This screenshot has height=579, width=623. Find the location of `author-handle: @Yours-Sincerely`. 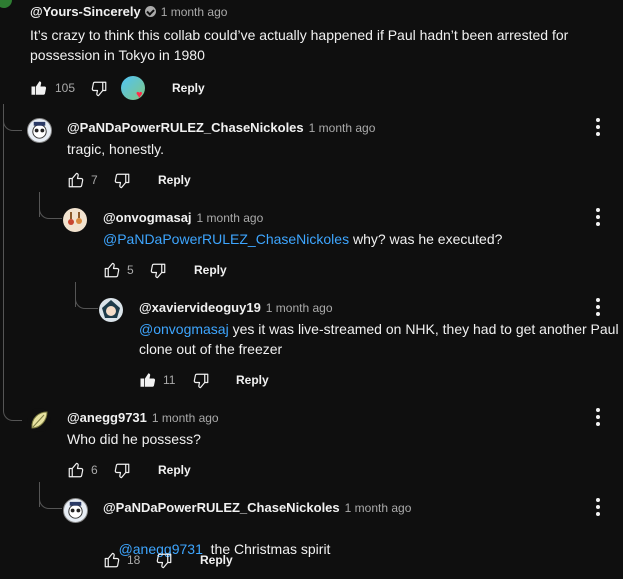

author-handle: @Yours-Sincerely is located at coordinates (85, 11).